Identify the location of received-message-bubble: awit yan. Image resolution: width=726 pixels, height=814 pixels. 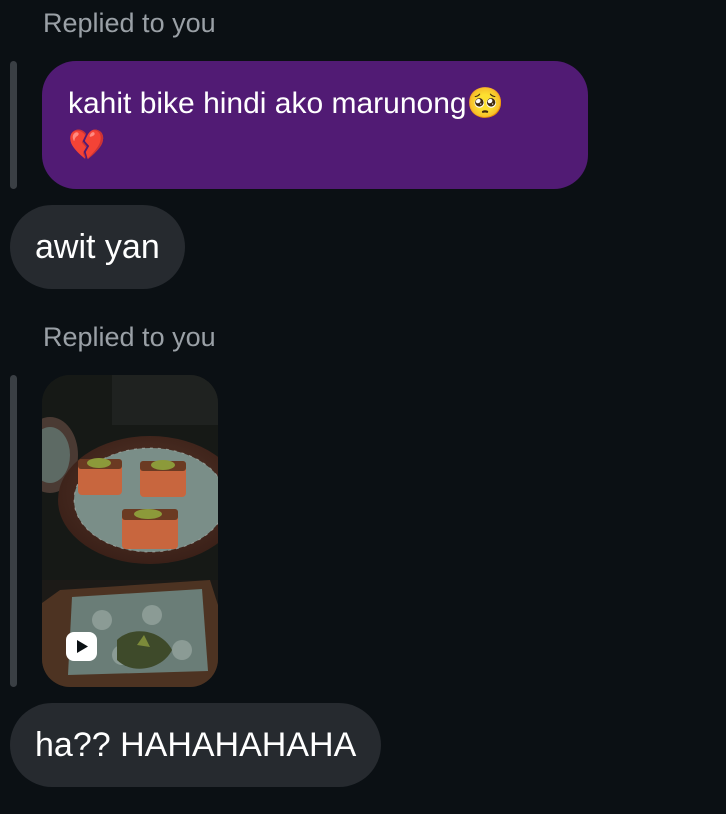
(97, 247).